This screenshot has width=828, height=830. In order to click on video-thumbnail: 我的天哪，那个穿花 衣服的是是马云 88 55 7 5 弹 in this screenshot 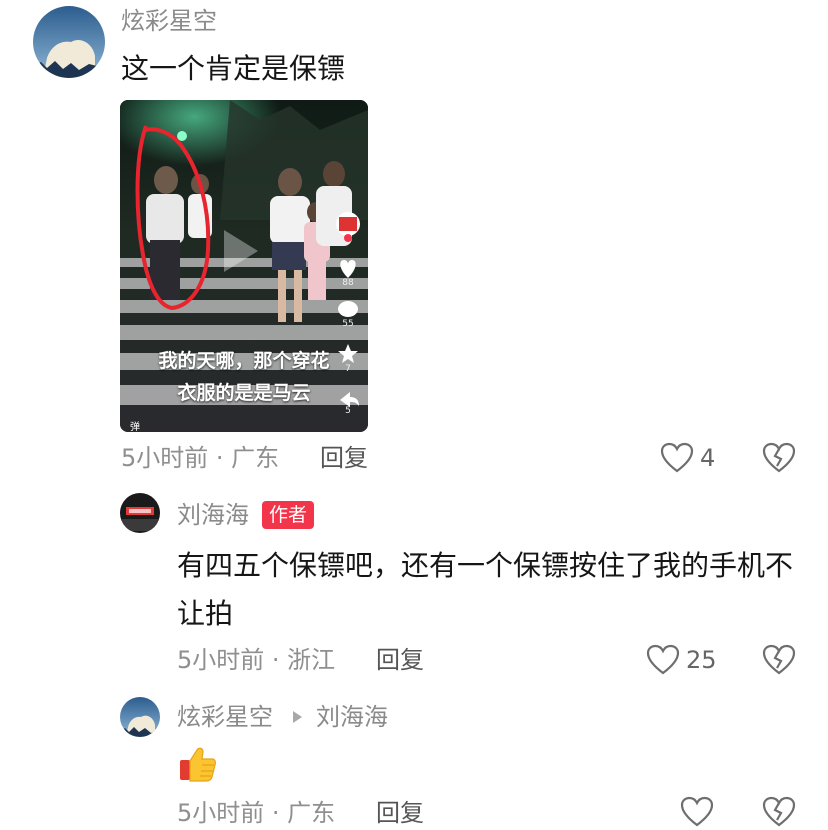, I will do `click(244, 266)`.